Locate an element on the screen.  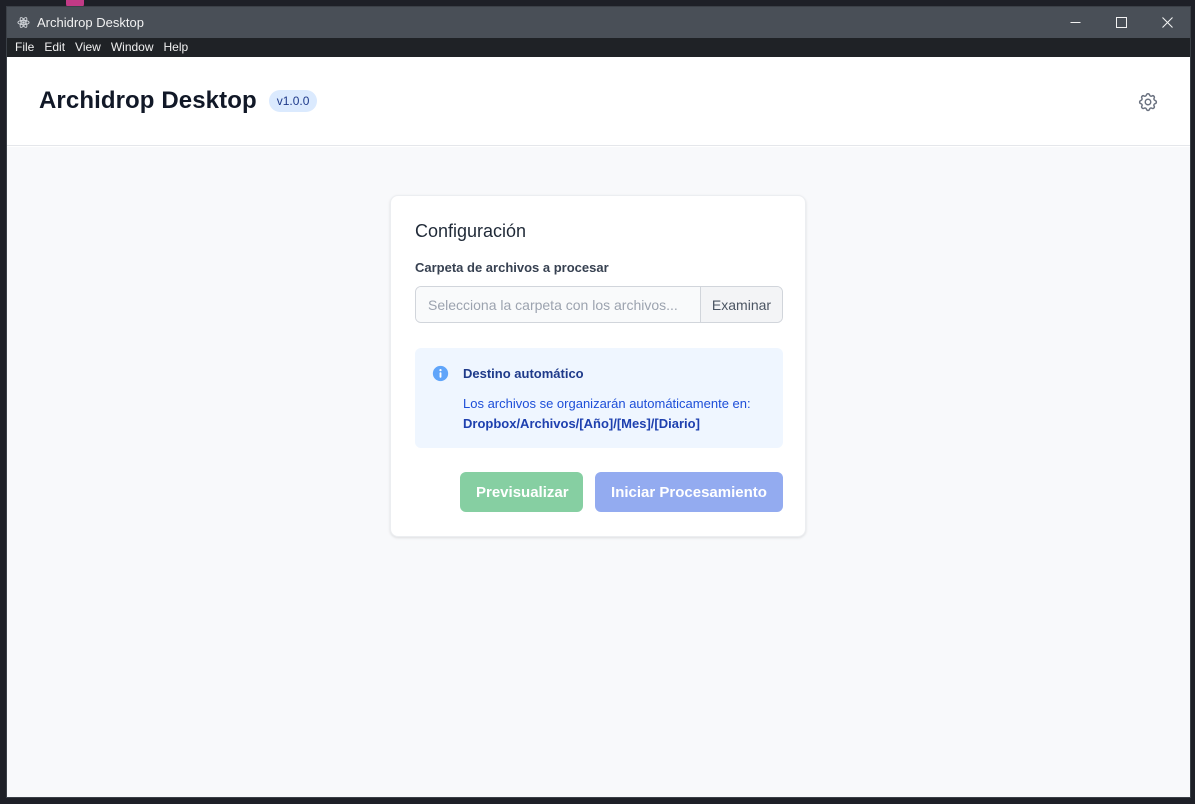
preview-button: Previsualizar is located at coordinates (521, 492).